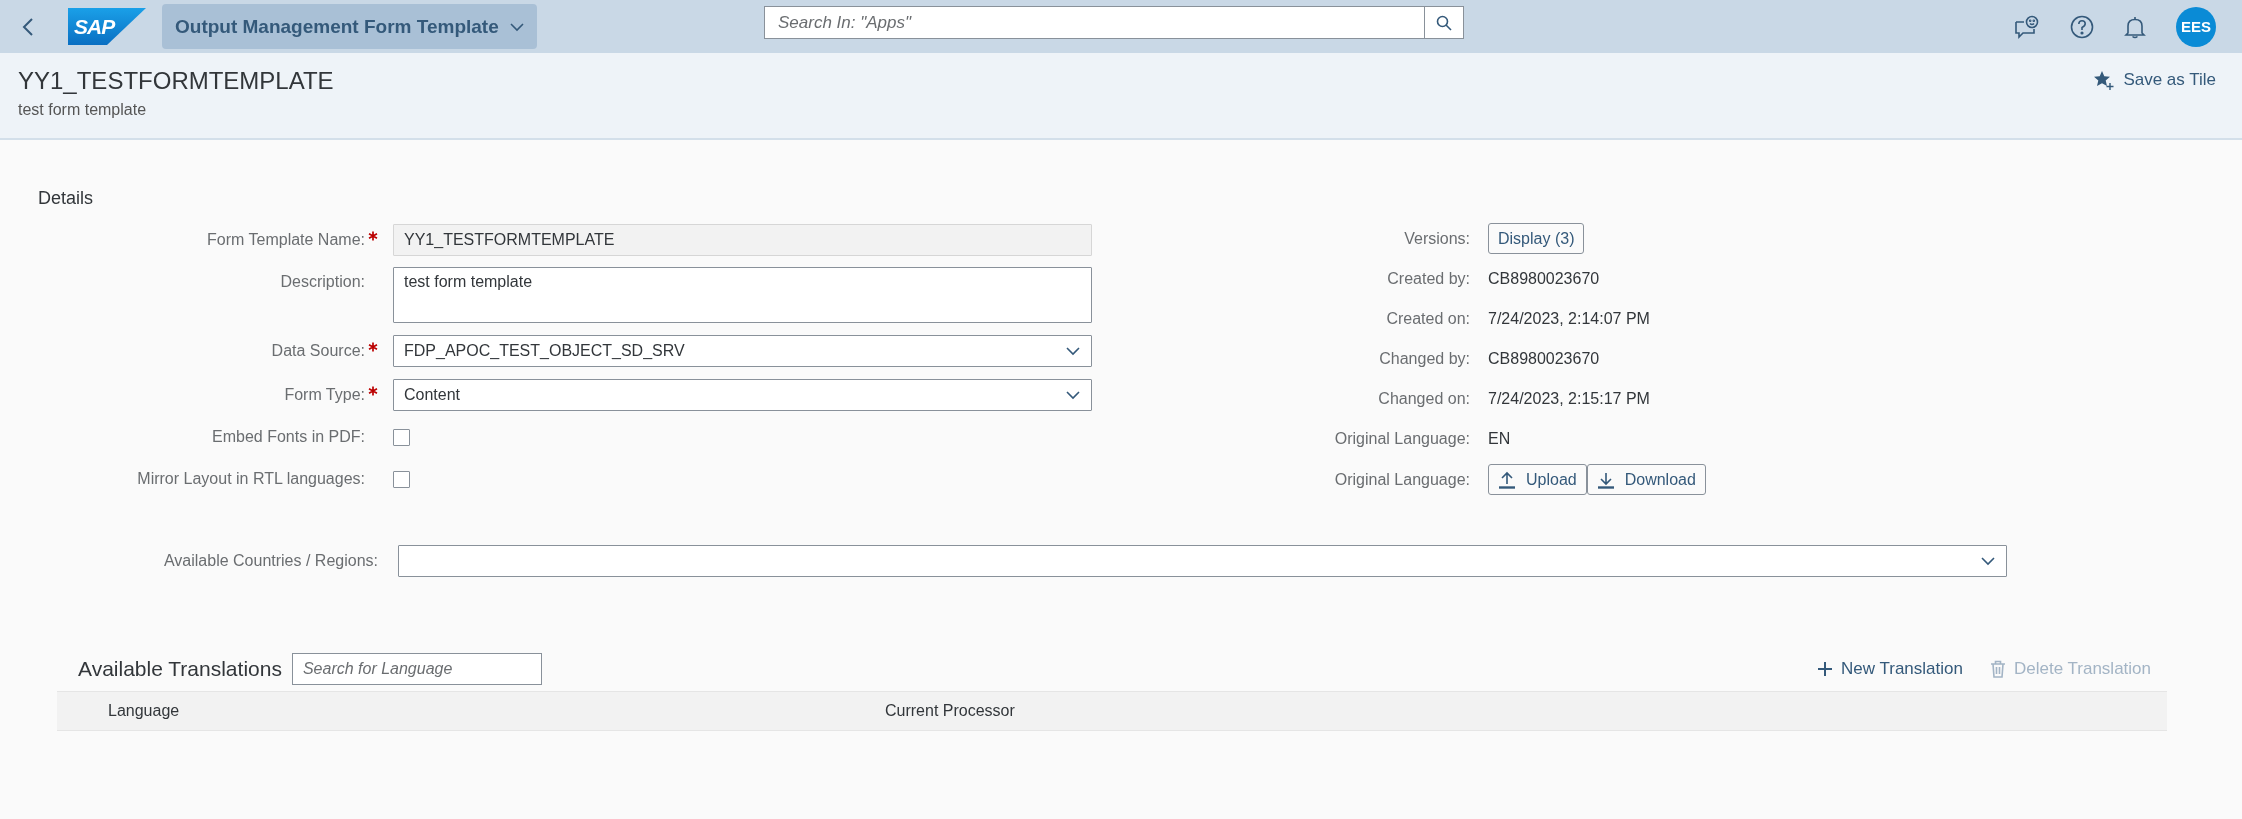  Describe the element at coordinates (1424, 359) in the screenshot. I see `field-label: Changed by:` at that location.